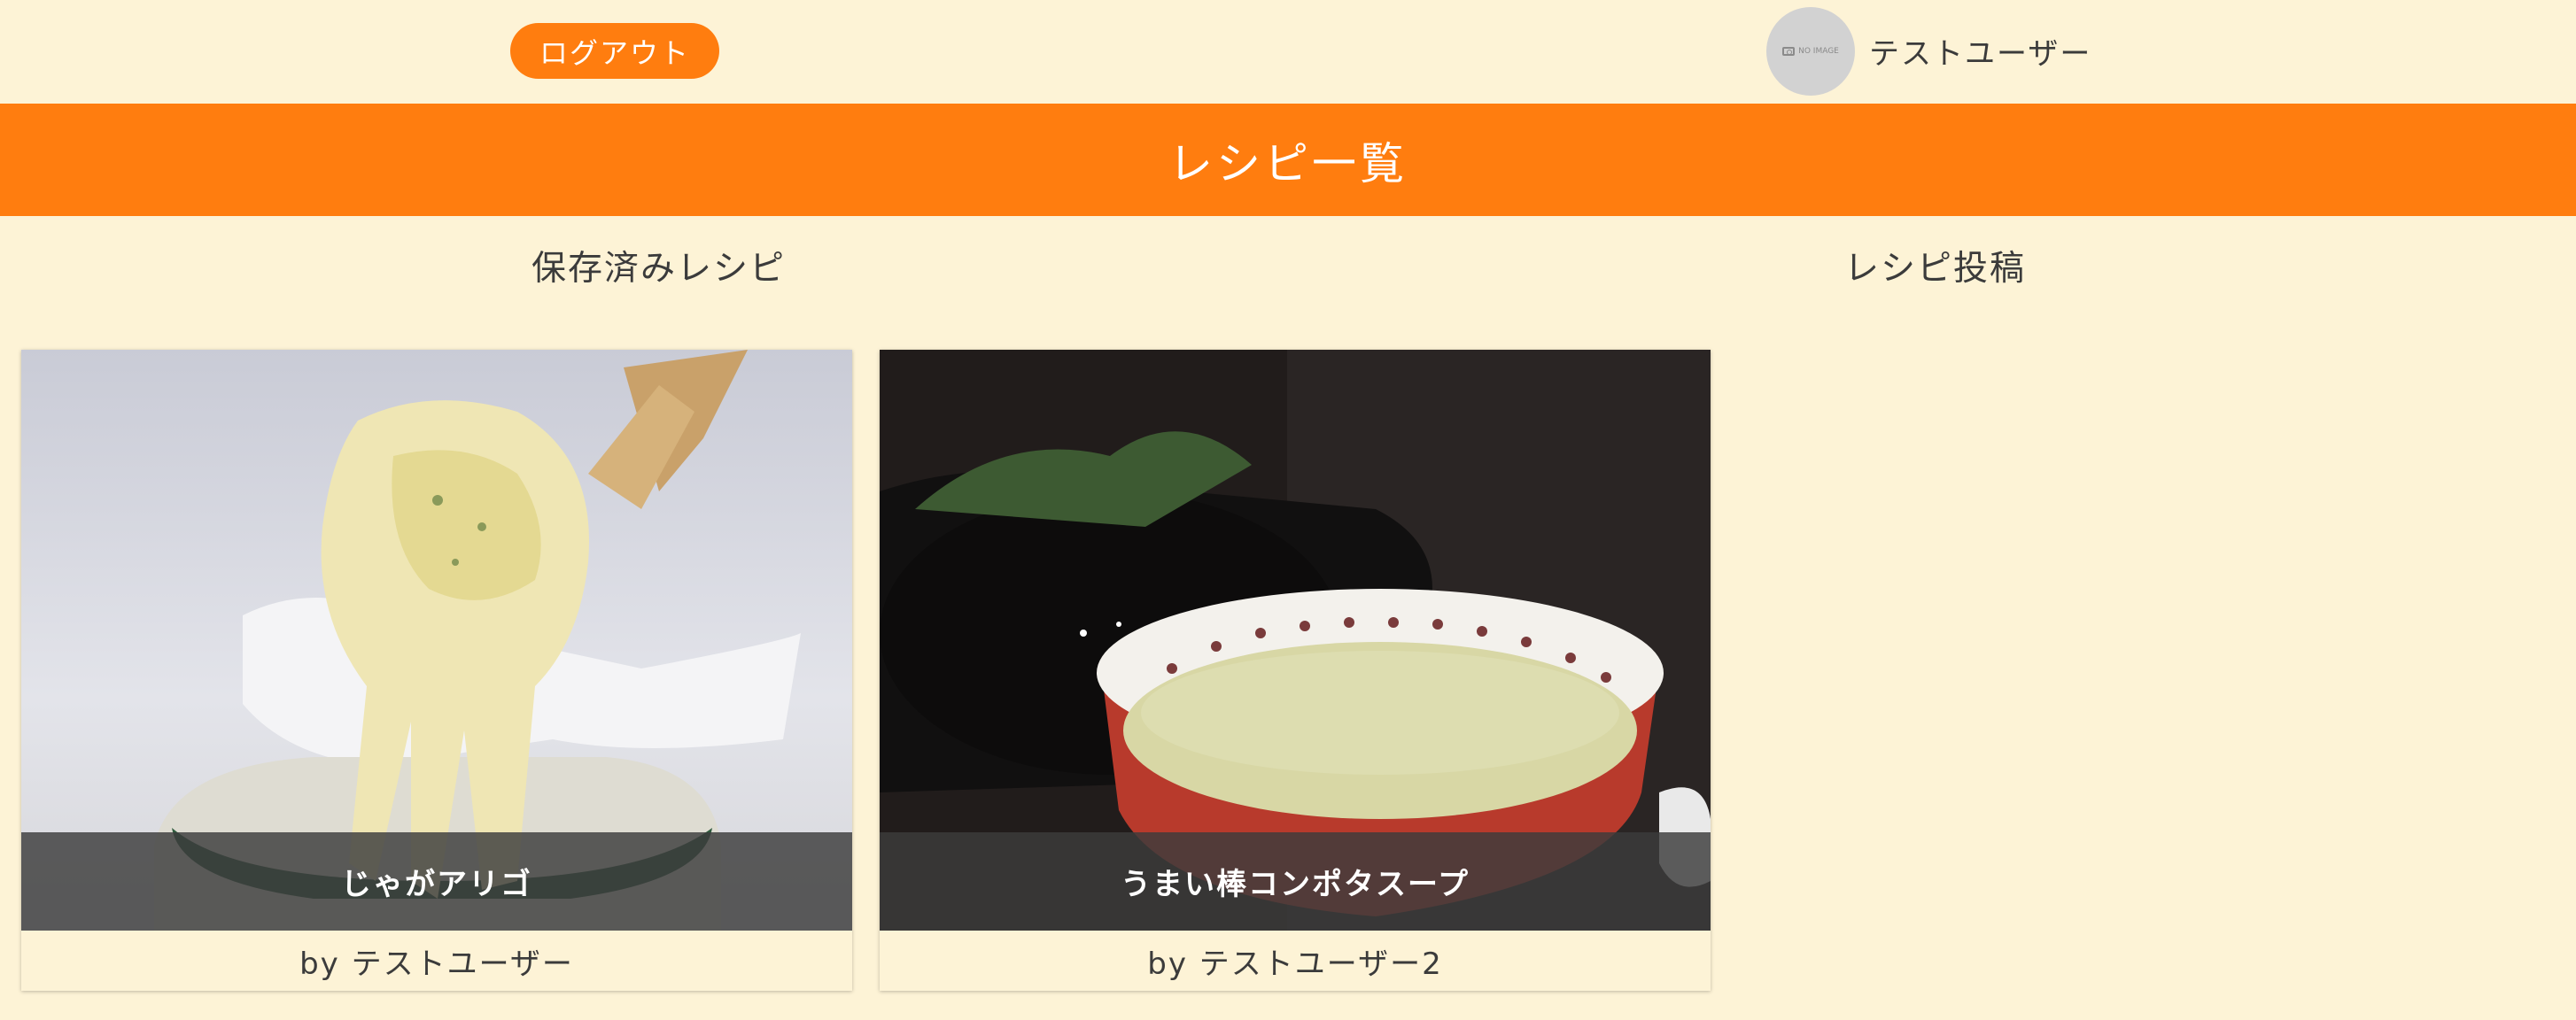  What do you see at coordinates (1980, 50) in the screenshot?
I see `username: テストユーザー` at bounding box center [1980, 50].